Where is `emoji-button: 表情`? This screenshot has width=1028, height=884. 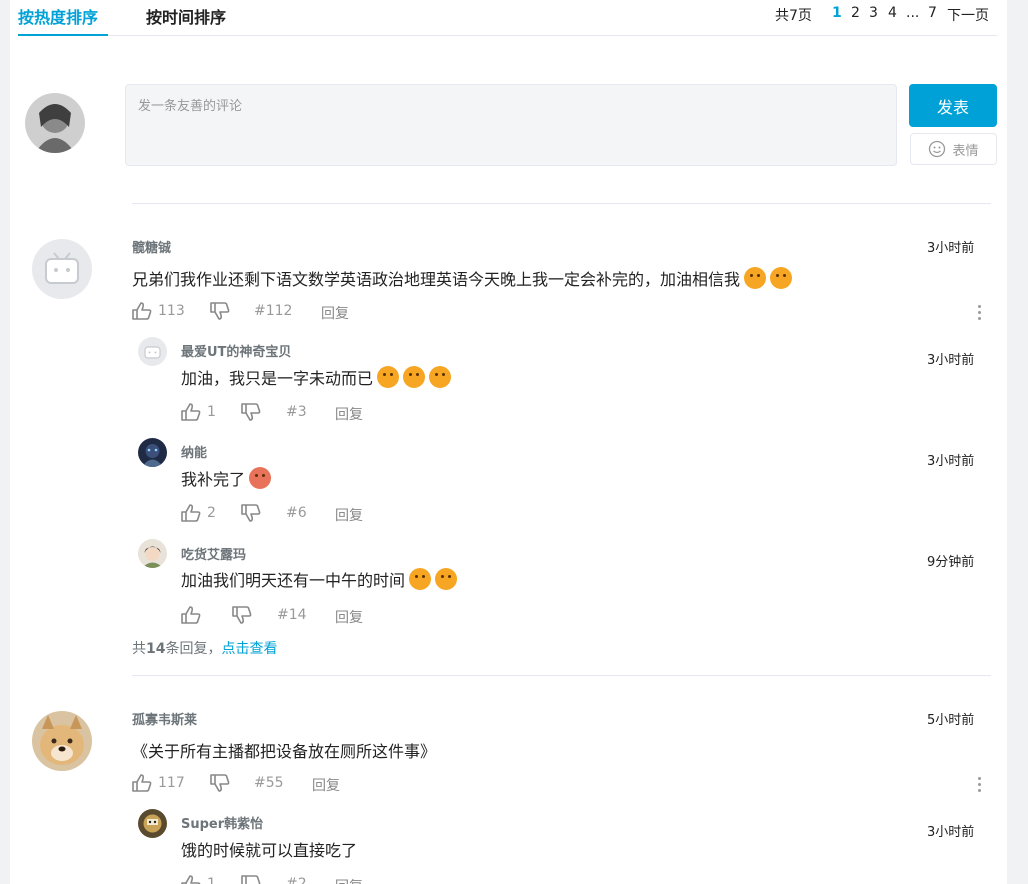
emoji-button: 表情 is located at coordinates (953, 149).